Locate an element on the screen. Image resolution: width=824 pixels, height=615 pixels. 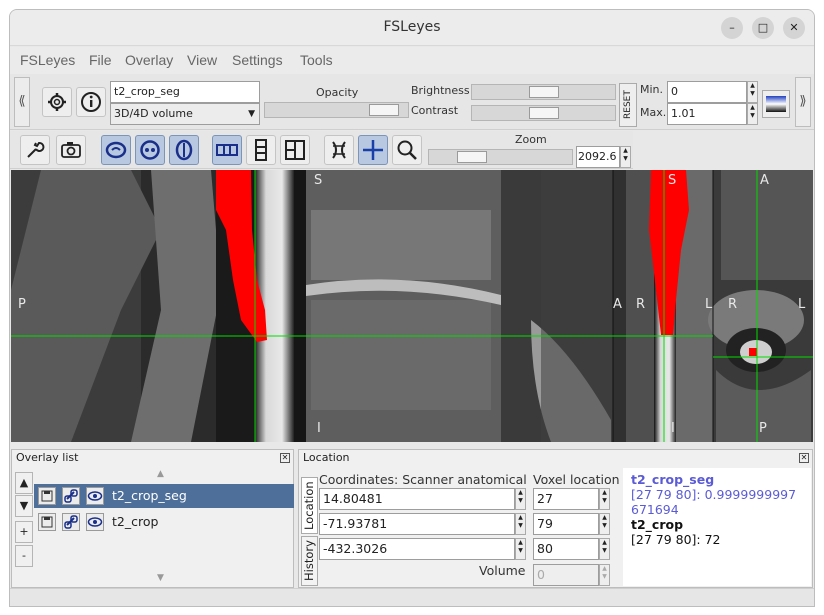
move-overlay-down-button: ▼ is located at coordinates (24, 506).